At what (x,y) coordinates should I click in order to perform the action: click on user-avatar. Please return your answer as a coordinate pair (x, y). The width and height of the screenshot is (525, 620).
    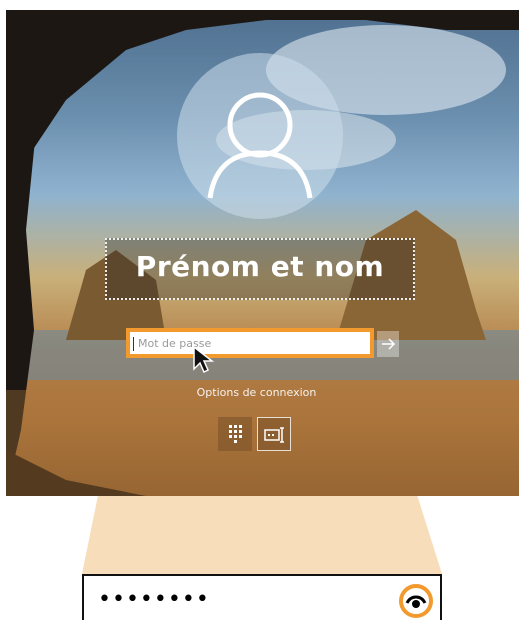
    Looking at the image, I should click on (260, 136).